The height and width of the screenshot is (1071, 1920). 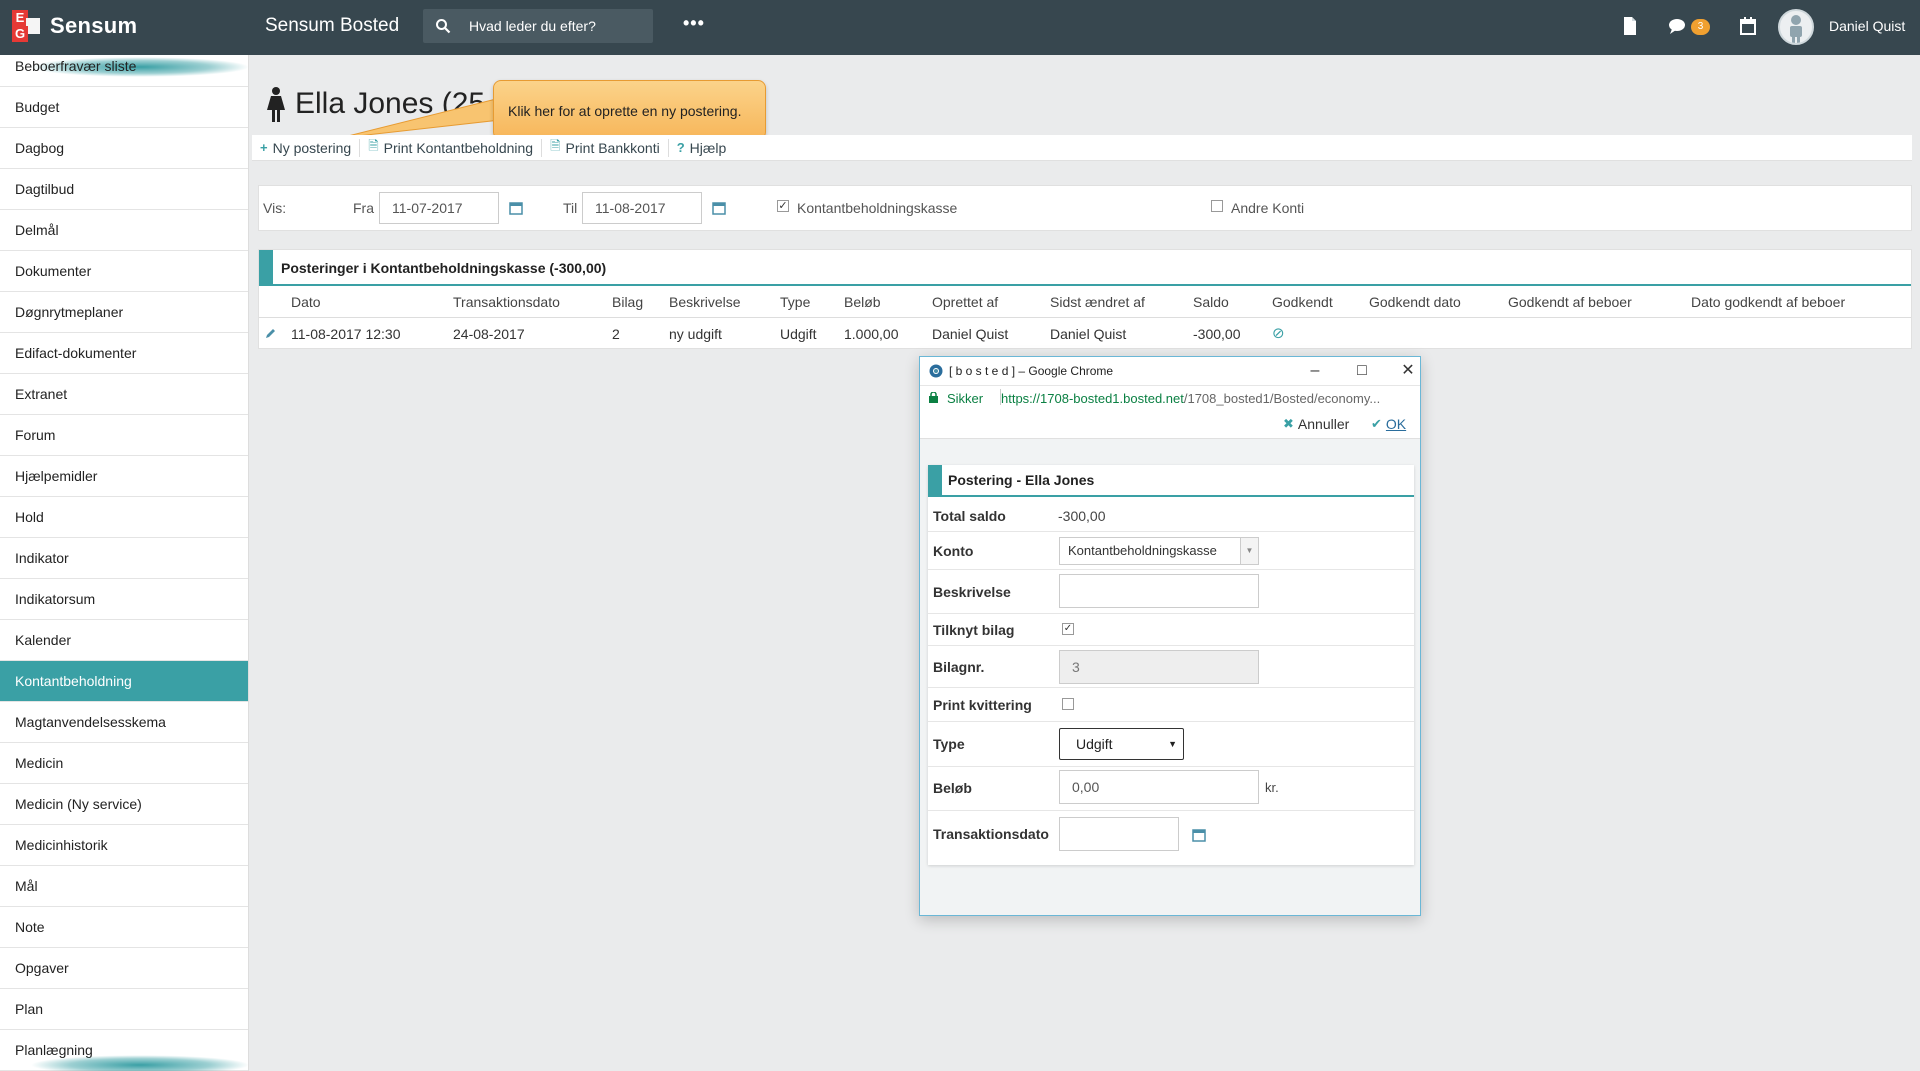 What do you see at coordinates (708, 147) in the screenshot?
I see `help-label: Hjælp` at bounding box center [708, 147].